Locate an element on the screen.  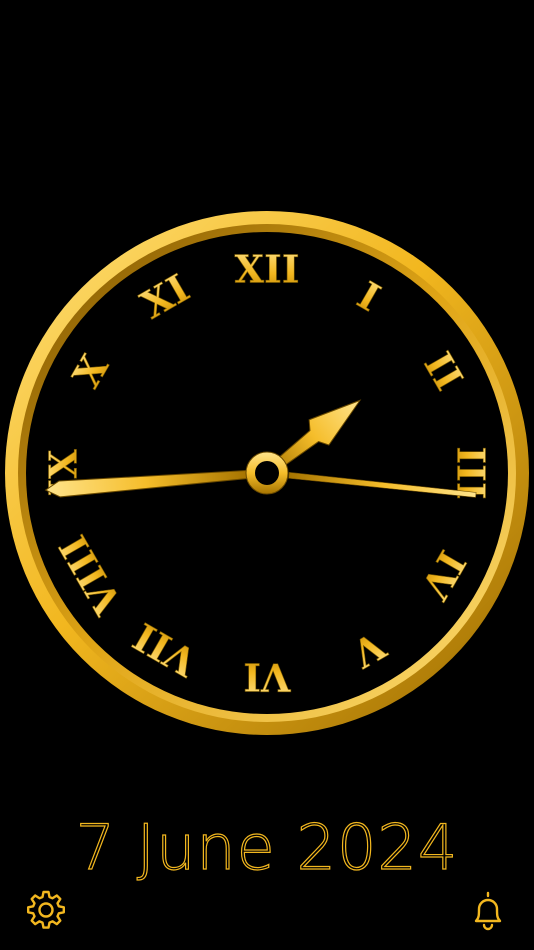
center-pin-hole is located at coordinates (267, 473).